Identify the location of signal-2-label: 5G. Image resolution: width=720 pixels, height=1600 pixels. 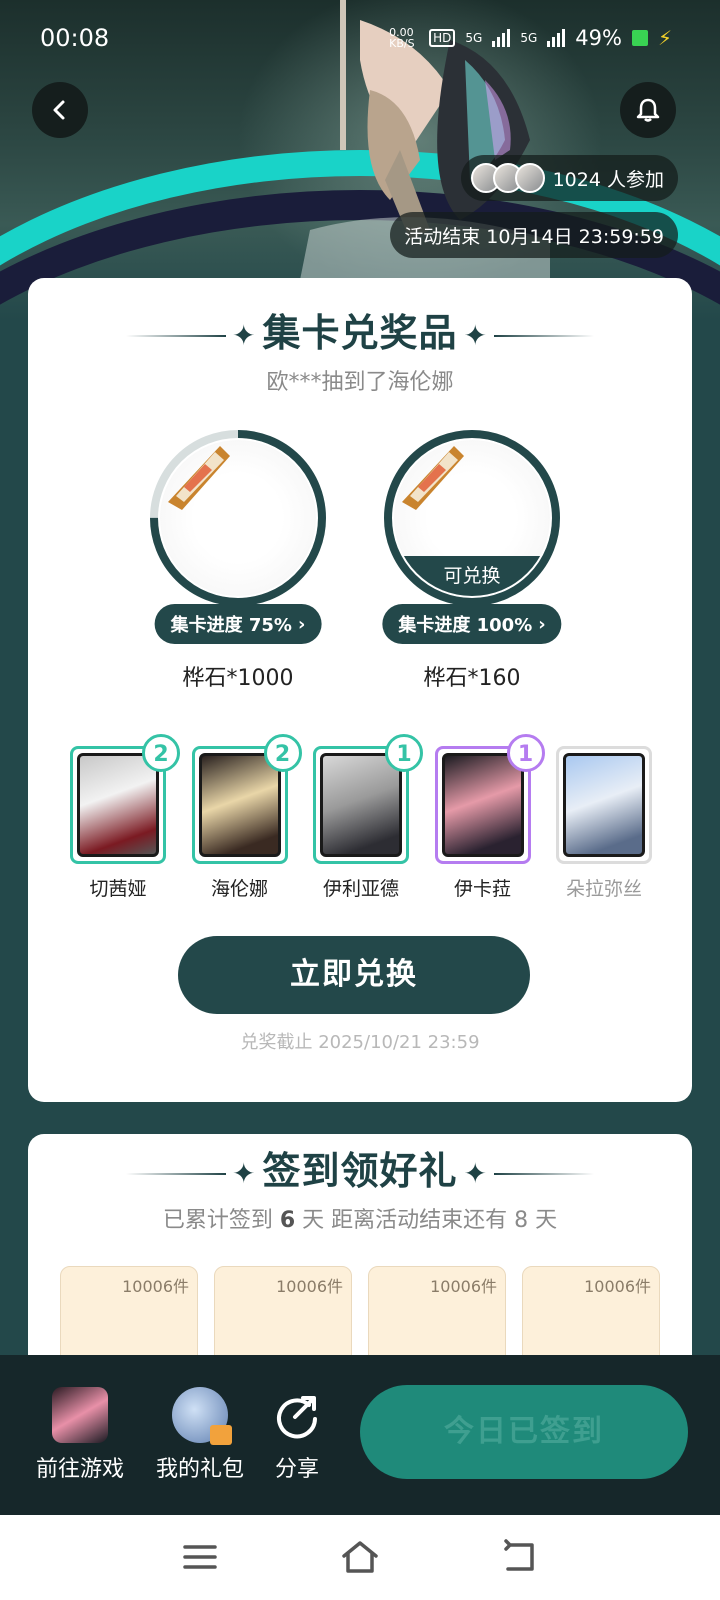
(529, 38).